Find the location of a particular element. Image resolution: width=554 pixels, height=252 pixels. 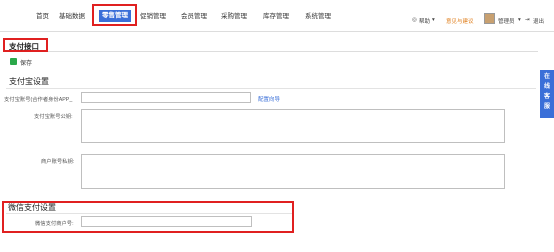

title-divider is located at coordinates (293, 51).